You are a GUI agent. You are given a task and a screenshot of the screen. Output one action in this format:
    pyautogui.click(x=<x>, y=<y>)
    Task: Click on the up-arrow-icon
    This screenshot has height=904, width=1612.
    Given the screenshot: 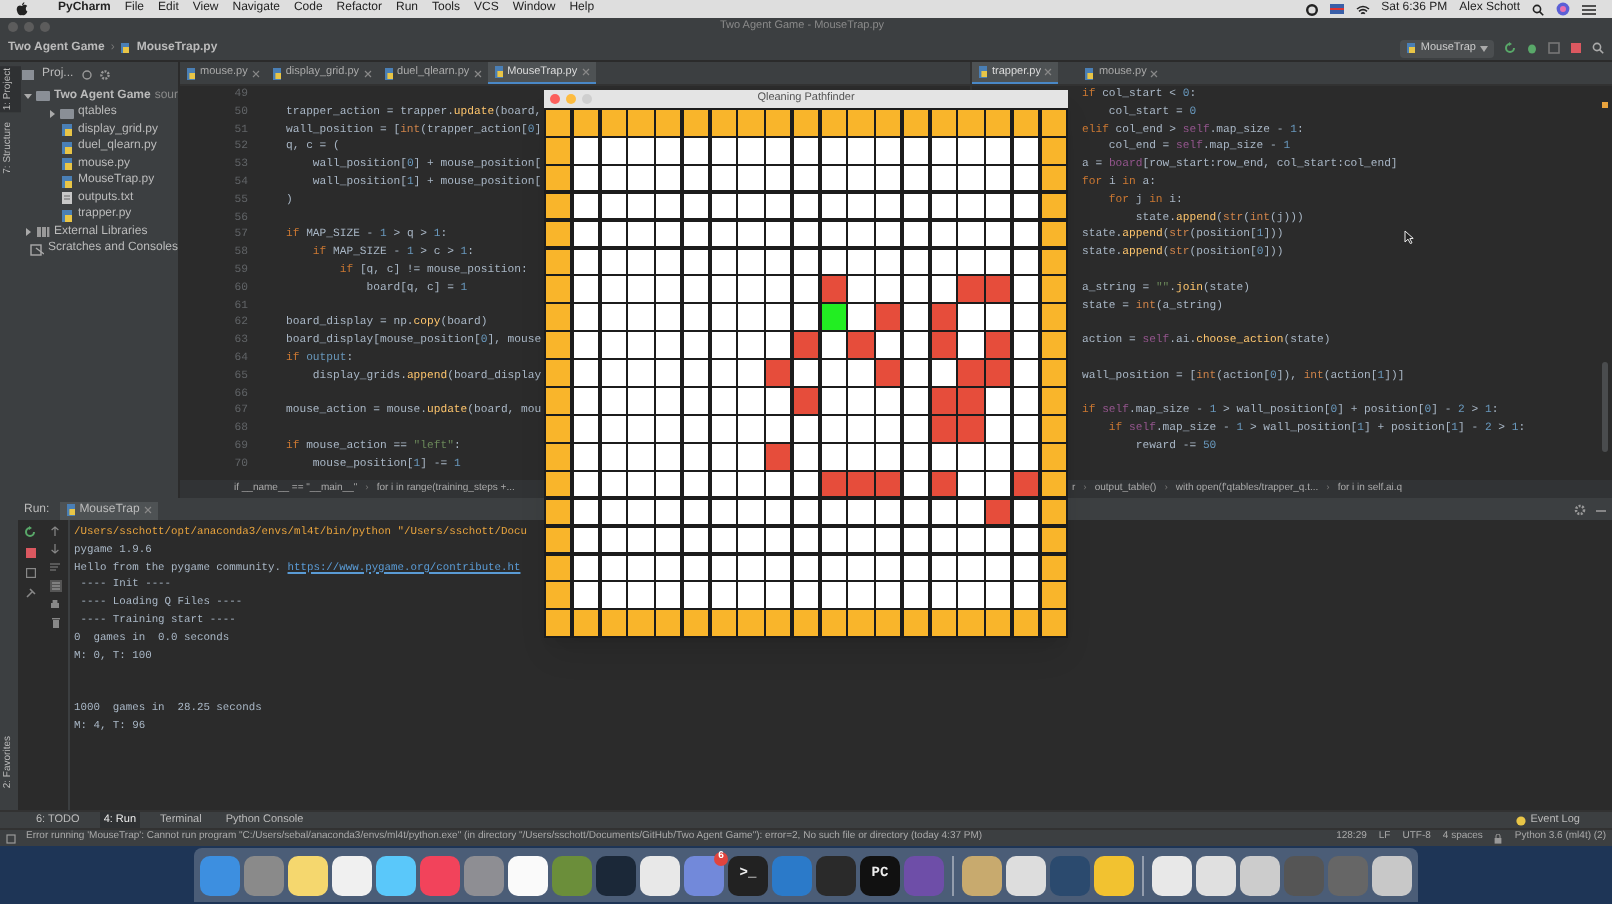 What is the action you would take?
    pyautogui.click(x=55, y=531)
    